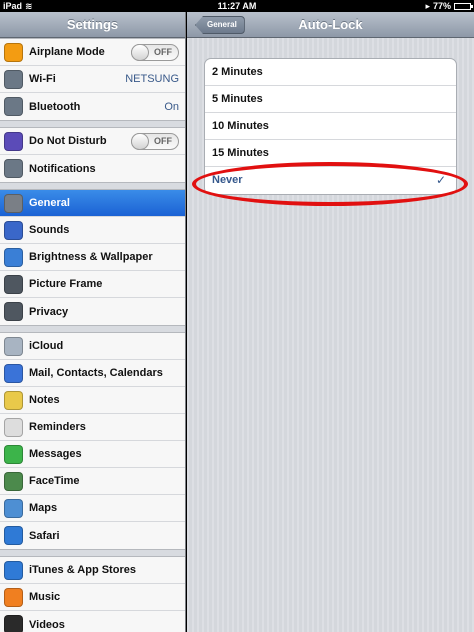 This screenshot has height=632, width=474. What do you see at coordinates (237, 99) in the screenshot?
I see `option-label: 5 Minutes` at bounding box center [237, 99].